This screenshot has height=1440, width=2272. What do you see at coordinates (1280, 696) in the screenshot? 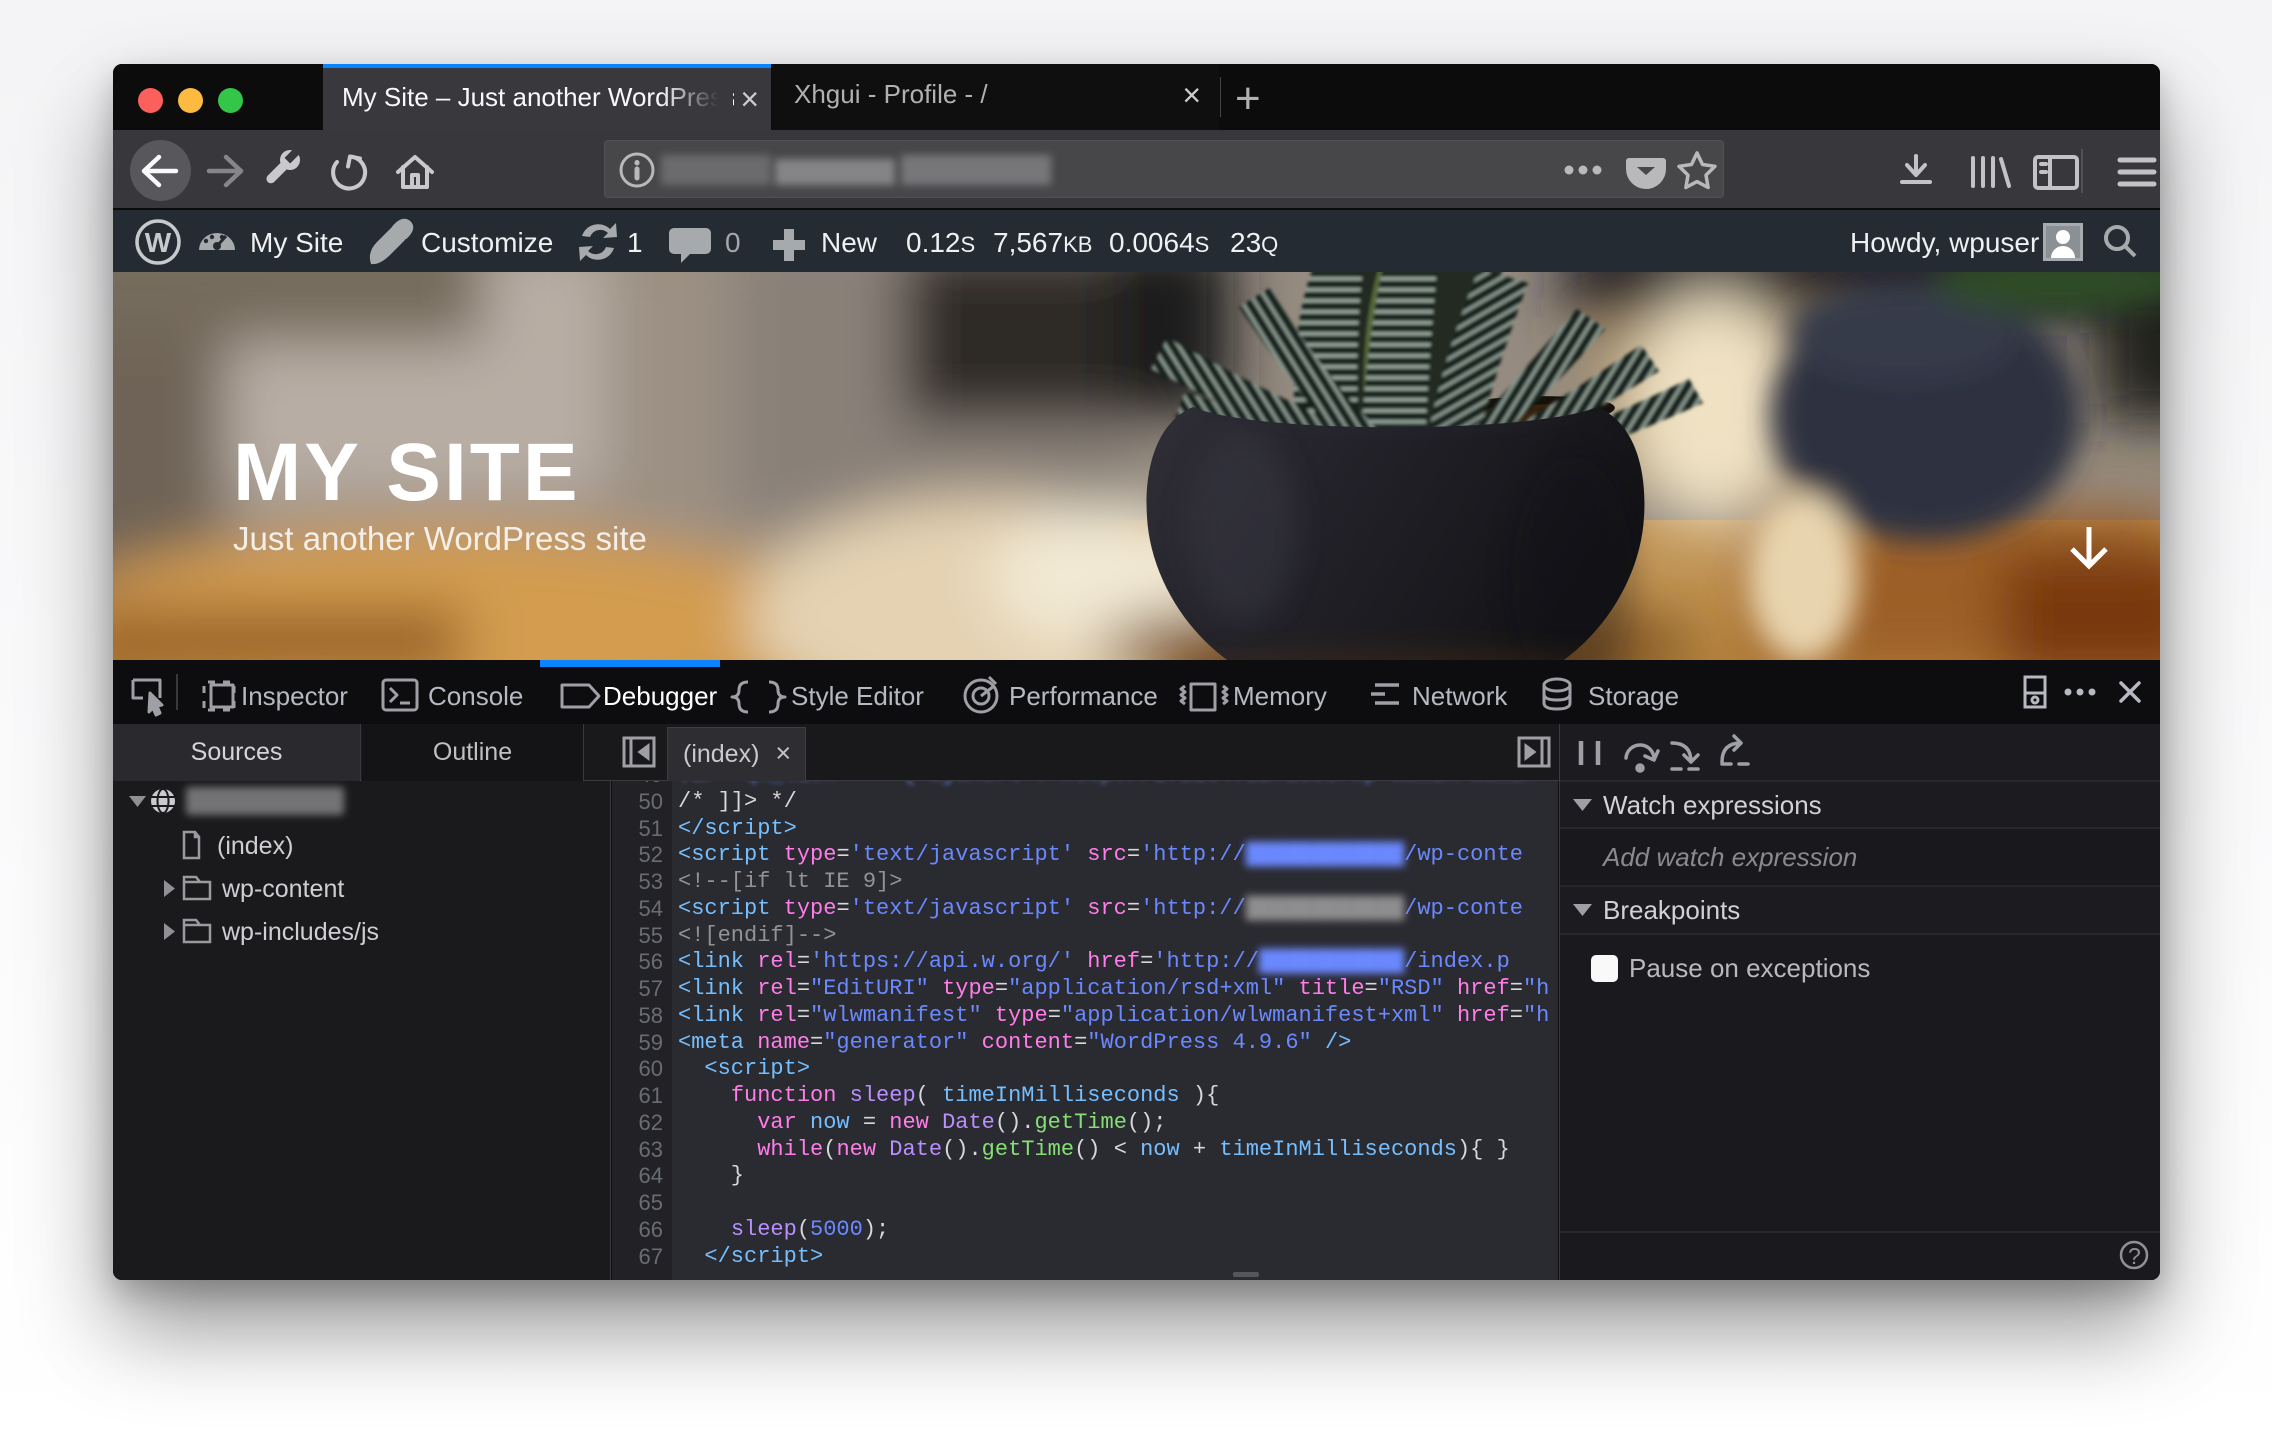
I see `svg-text: Memory` at bounding box center [1280, 696].